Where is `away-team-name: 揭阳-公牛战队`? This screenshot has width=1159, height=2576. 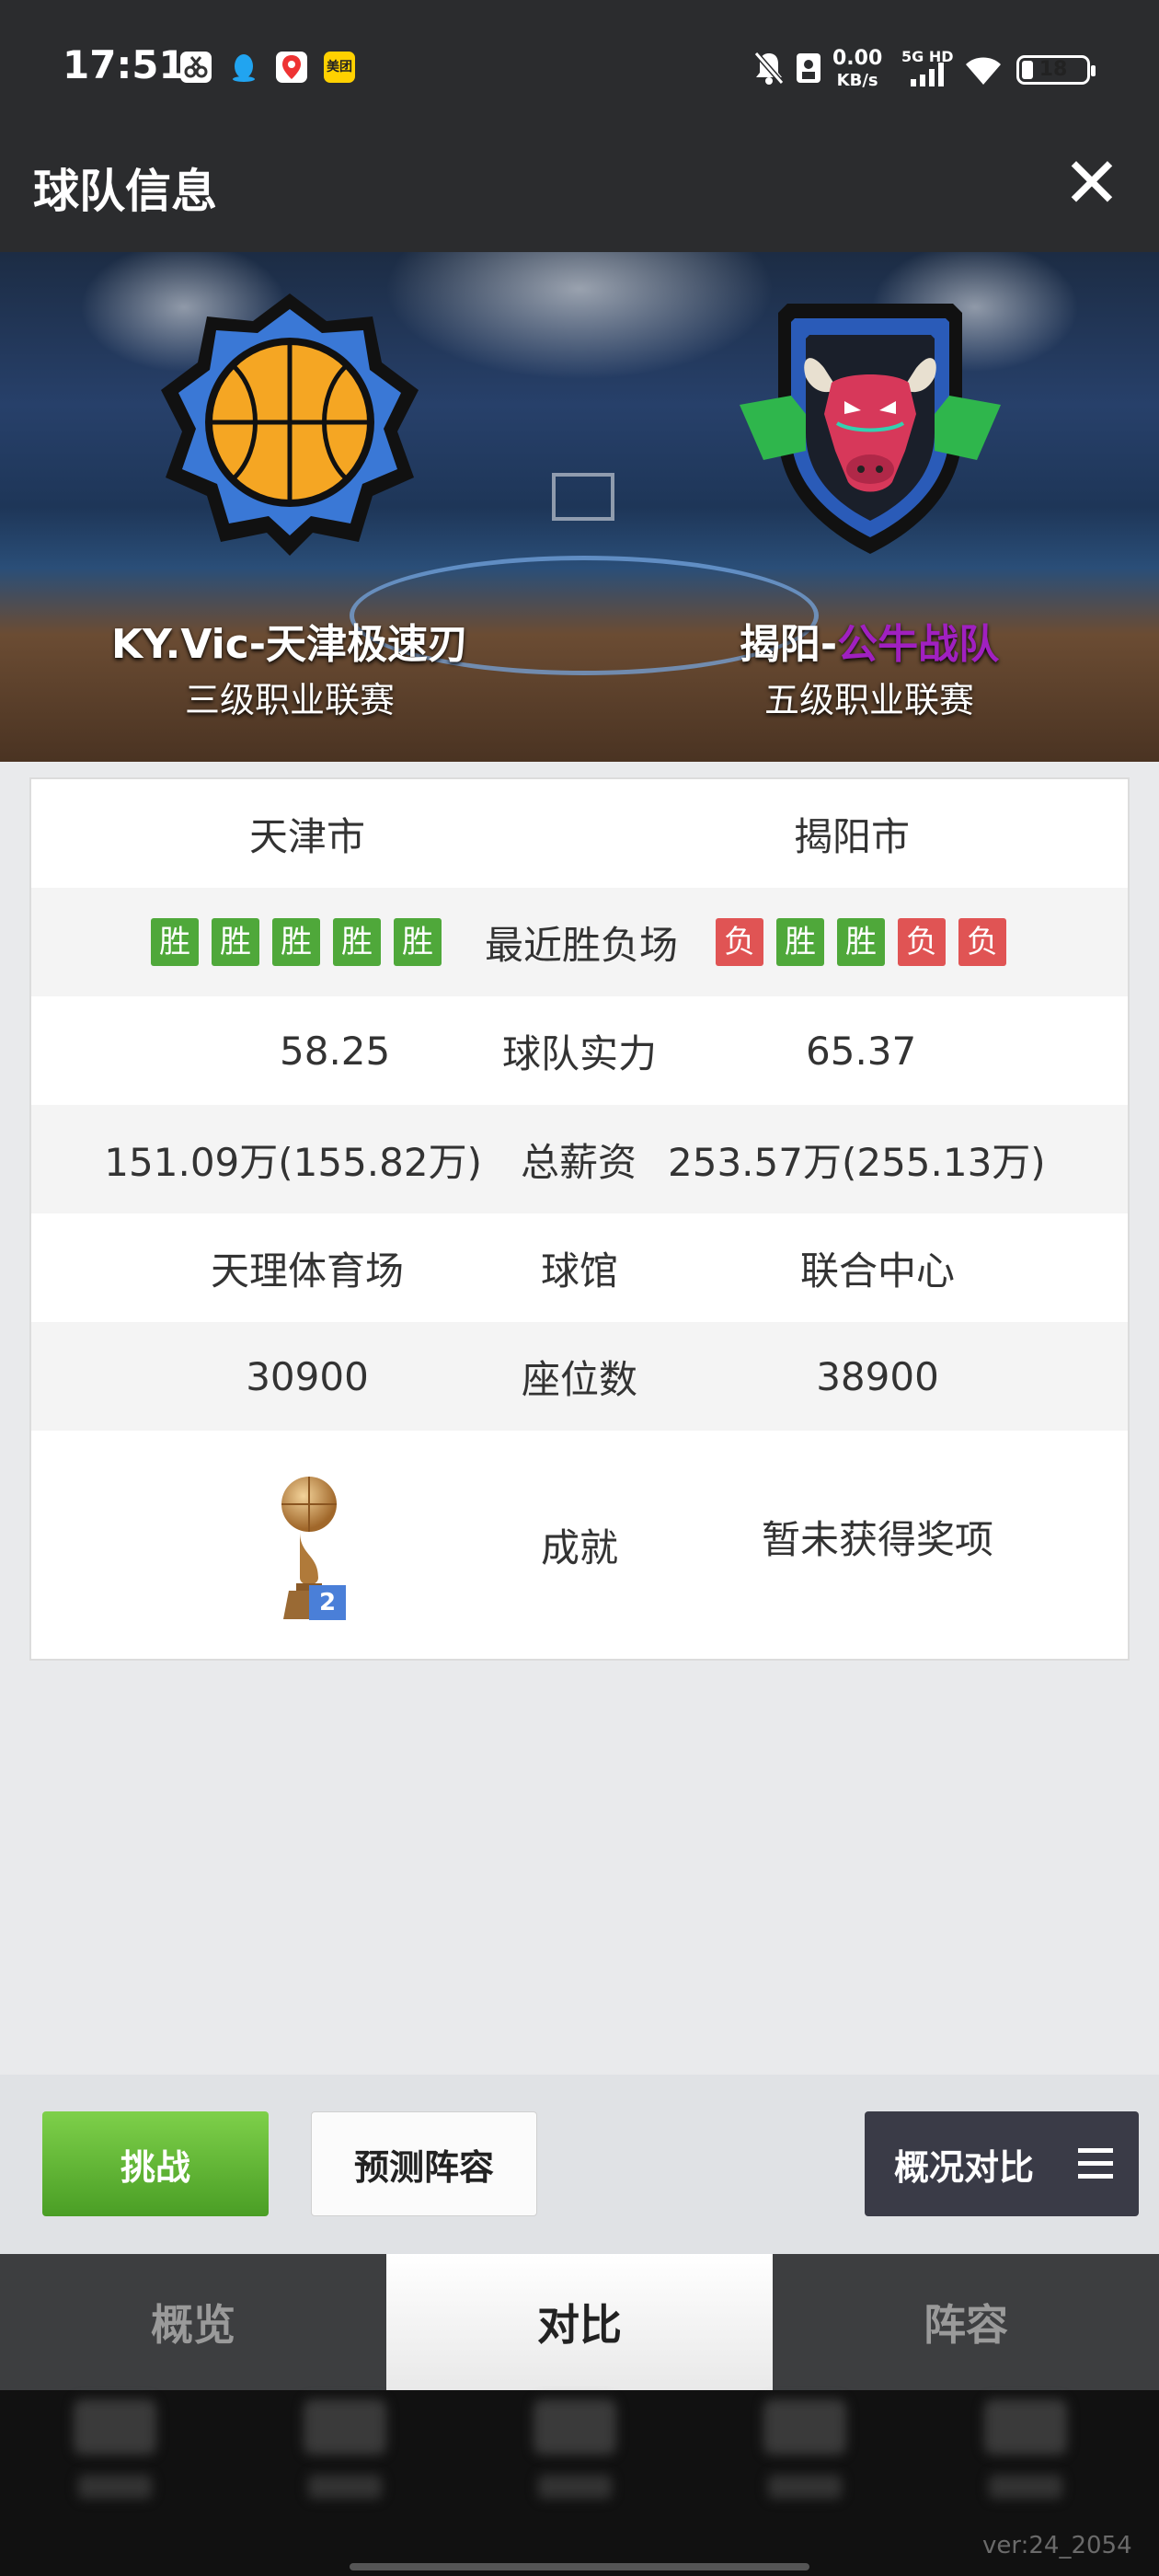 away-team-name: 揭阳-公牛战队 is located at coordinates (869, 640).